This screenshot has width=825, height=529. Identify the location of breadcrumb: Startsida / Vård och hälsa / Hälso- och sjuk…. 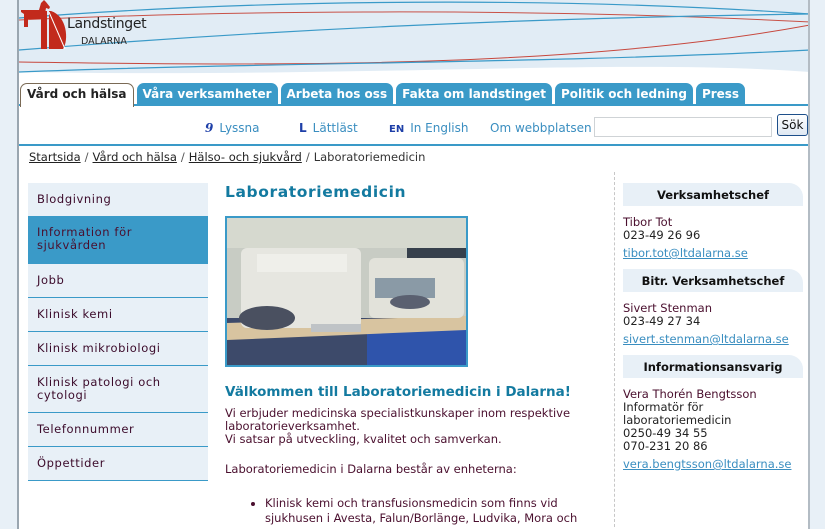
(227, 157).